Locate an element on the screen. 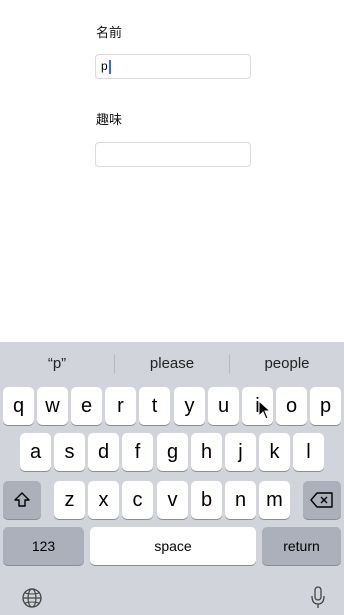 This screenshot has width=344, height=615. key-n: n is located at coordinates (240, 500).